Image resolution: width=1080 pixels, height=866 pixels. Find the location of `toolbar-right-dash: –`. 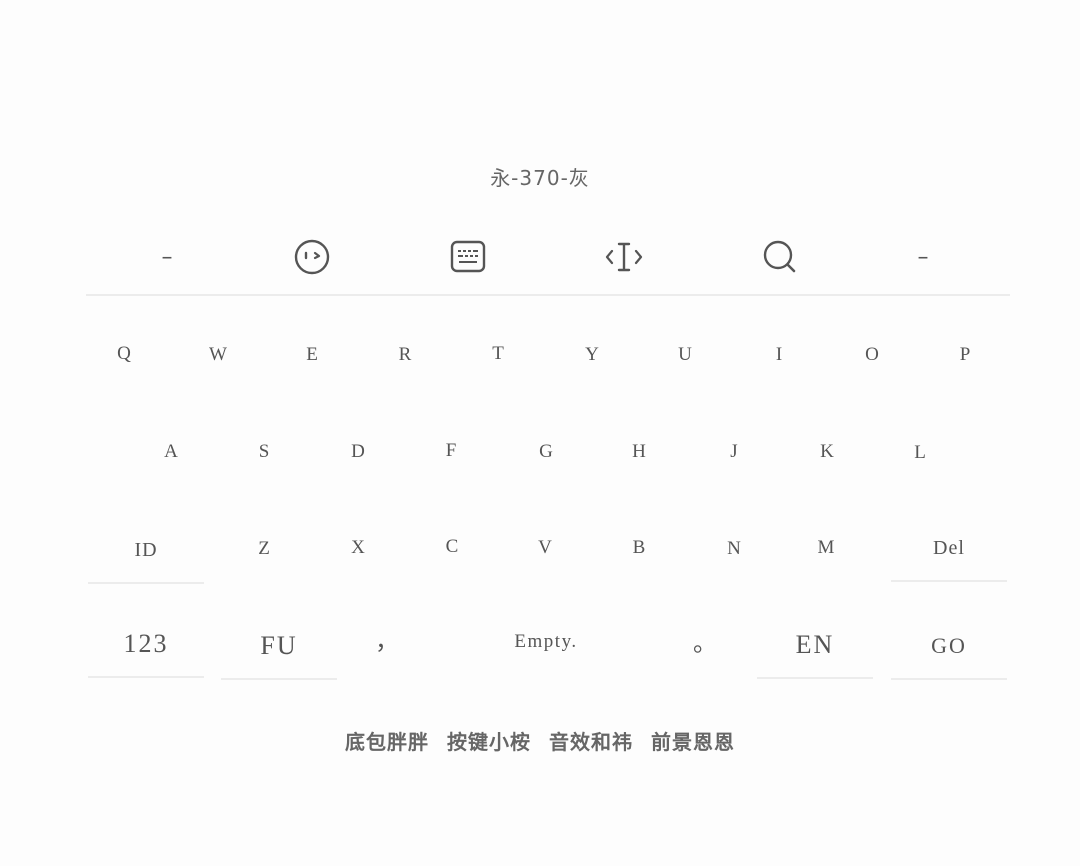

toolbar-right-dash: – is located at coordinates (923, 257).